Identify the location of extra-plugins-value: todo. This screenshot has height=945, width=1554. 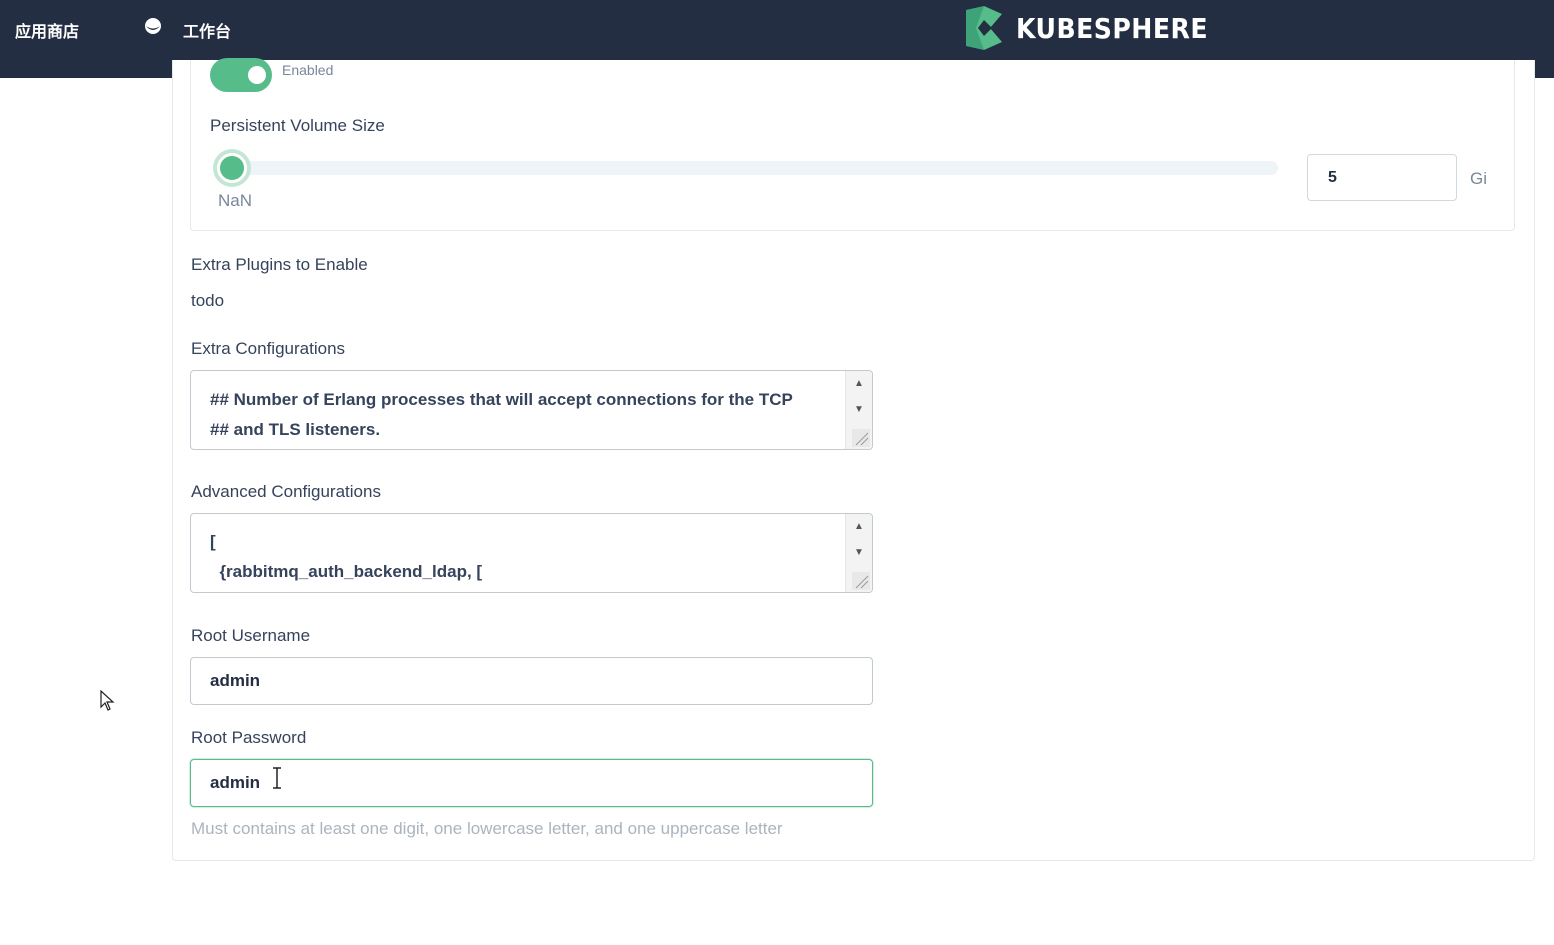
(208, 300).